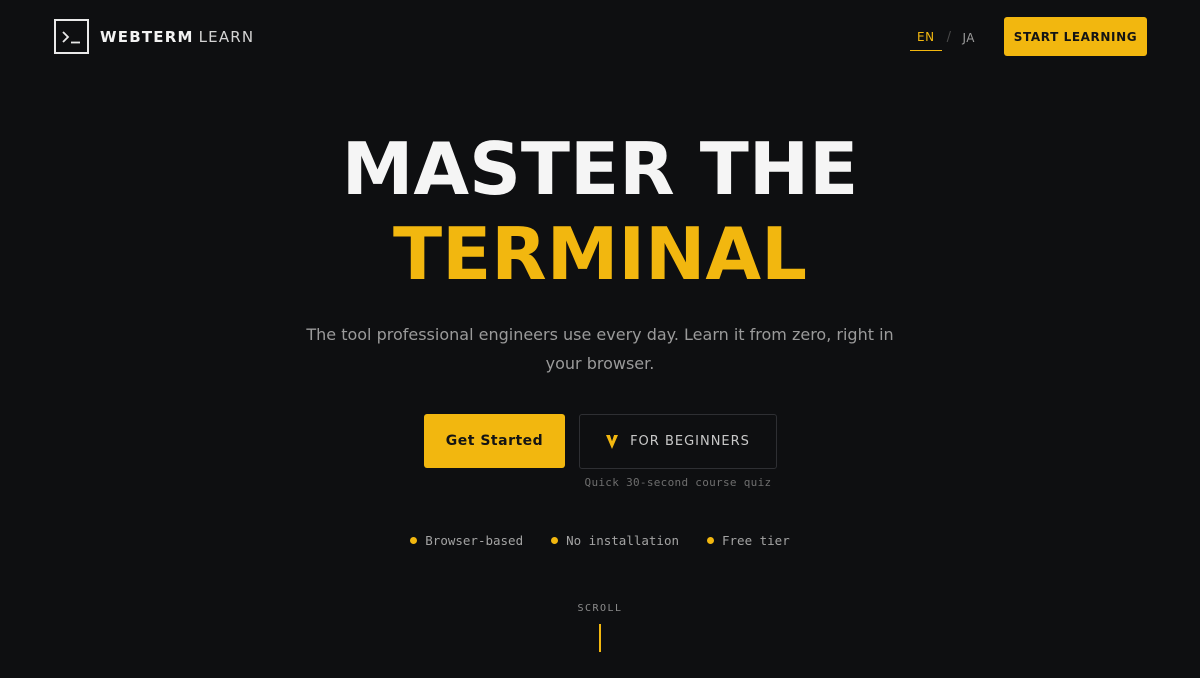 The height and width of the screenshot is (678, 1200). What do you see at coordinates (494, 441) in the screenshot?
I see `get-started-button: Get Started` at bounding box center [494, 441].